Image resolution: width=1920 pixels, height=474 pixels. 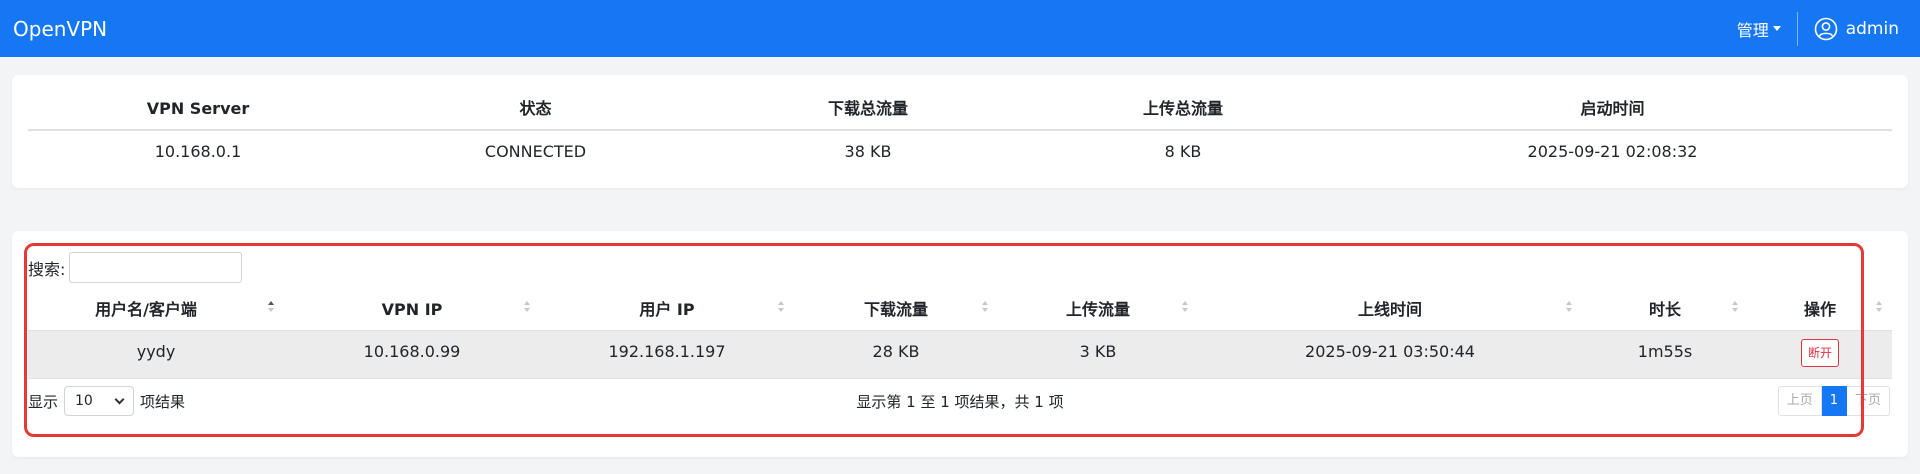 I want to click on column-upload: 上传流量, so click(x=1098, y=310).